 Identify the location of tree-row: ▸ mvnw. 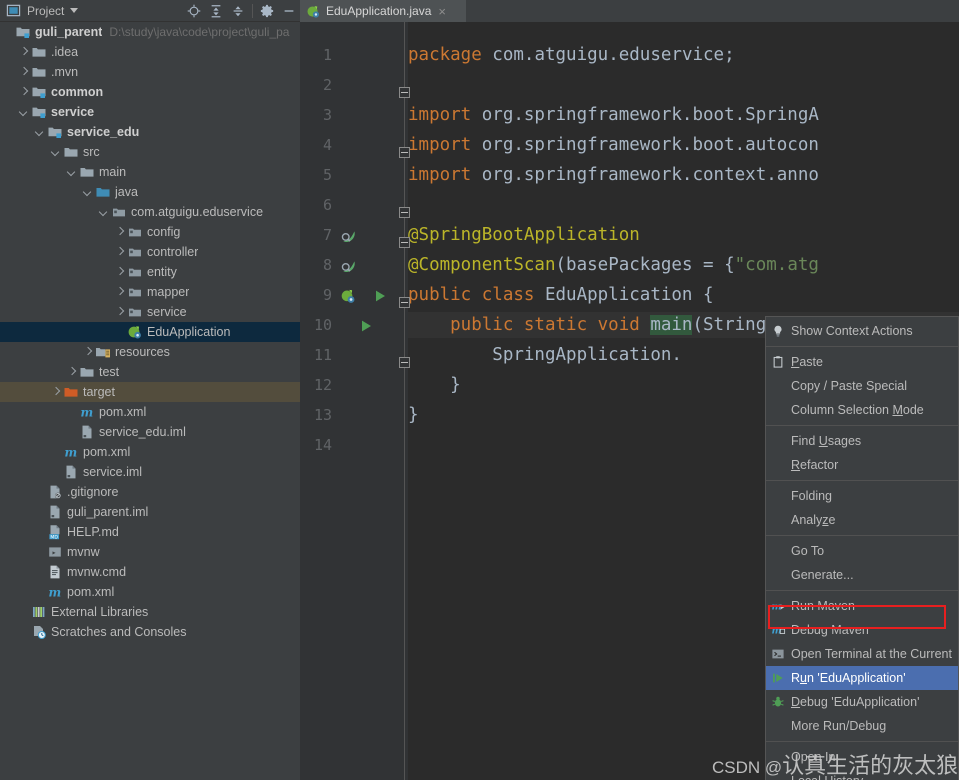
(150, 552).